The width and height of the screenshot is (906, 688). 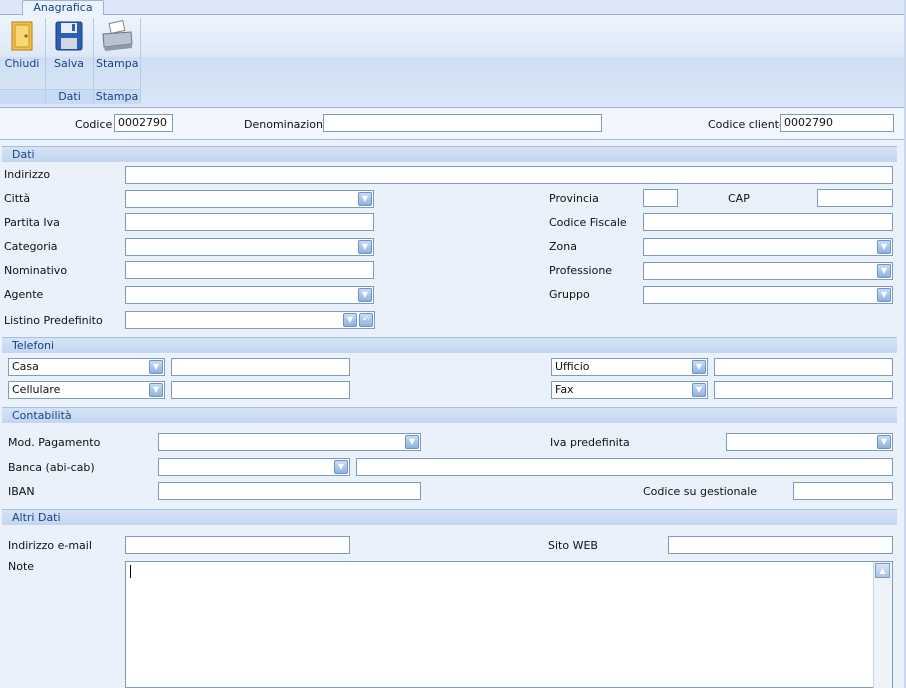 I want to click on bank-label: Banca (abi-cab), so click(x=51, y=467).